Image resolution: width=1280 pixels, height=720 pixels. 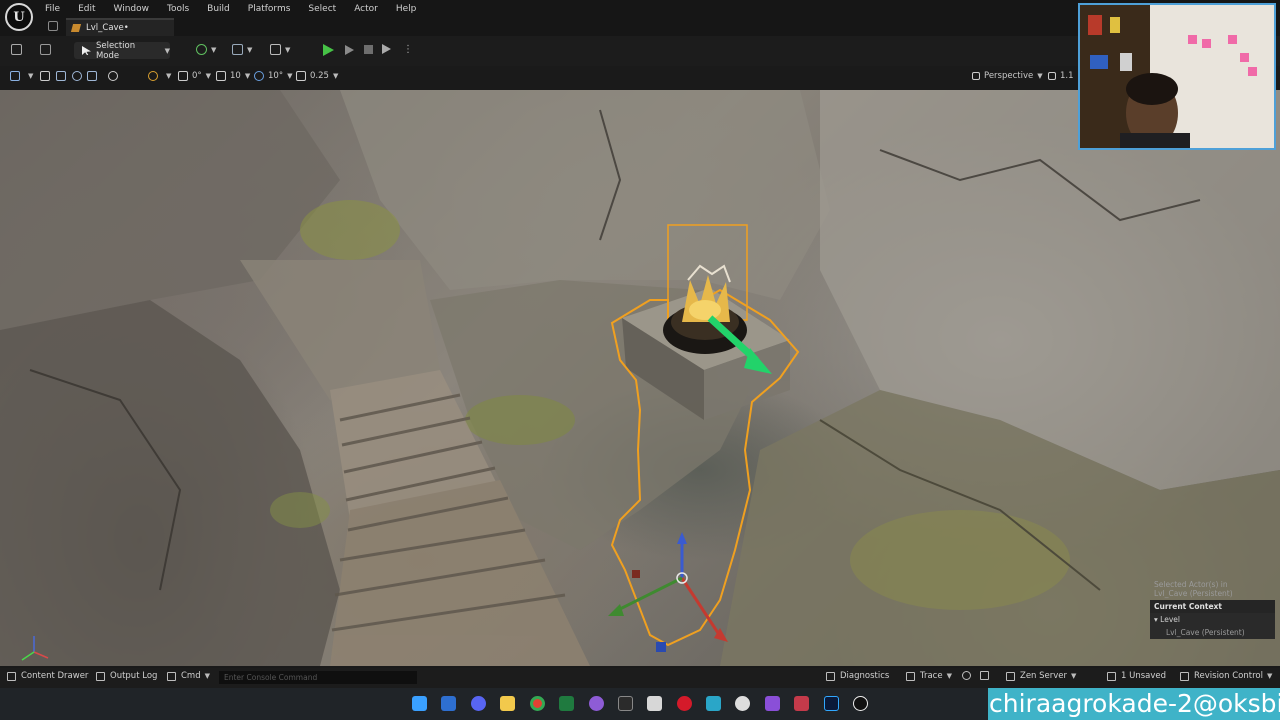 I want to click on content-drawer-button: Content Drawer, so click(x=47, y=676).